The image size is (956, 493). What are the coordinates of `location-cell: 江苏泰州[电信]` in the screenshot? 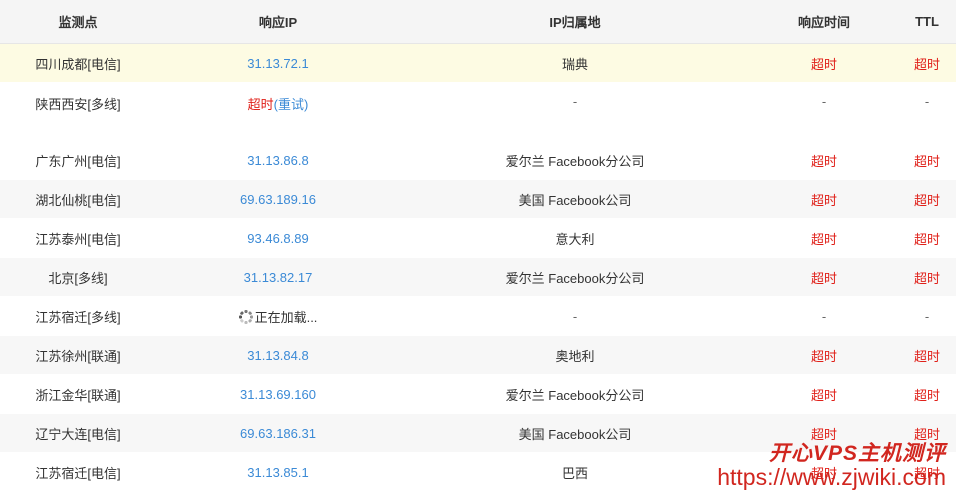 It's located at (78, 239).